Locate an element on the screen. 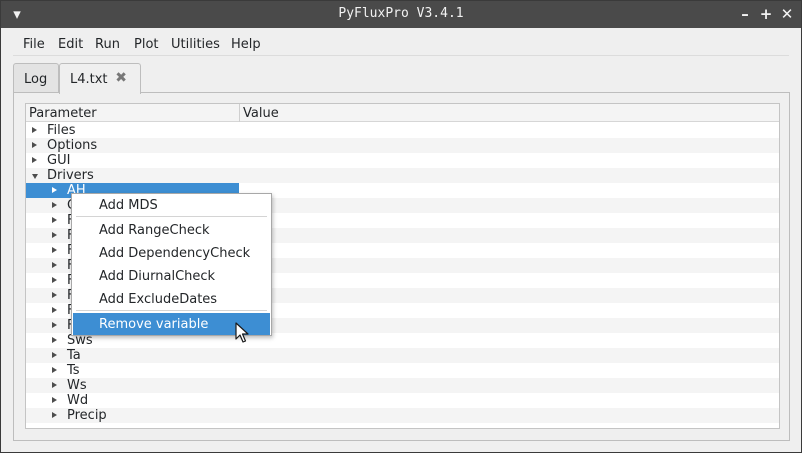  ctx-add-mds: Add MDS is located at coordinates (171, 205).